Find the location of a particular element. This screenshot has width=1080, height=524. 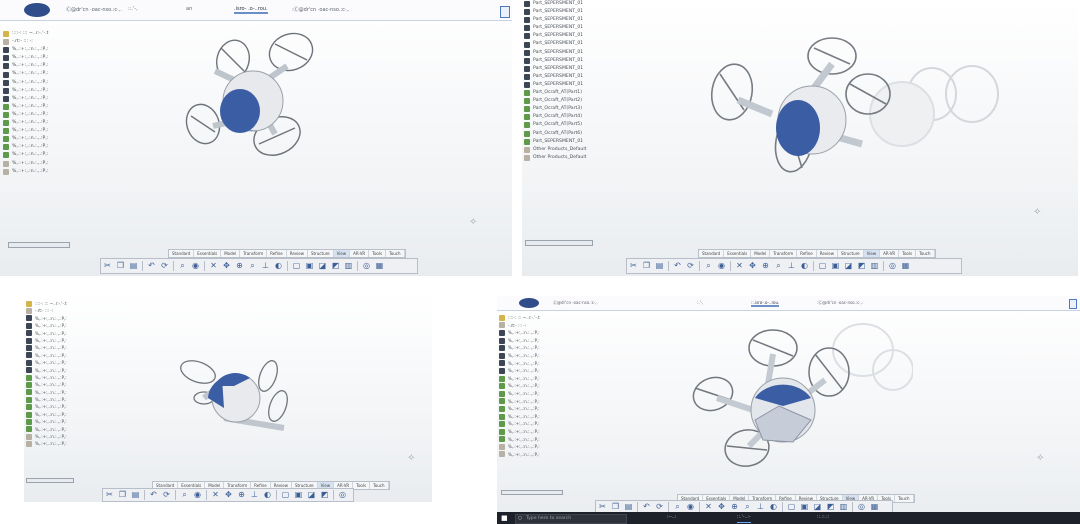

file-tab-active: ::.isro-.o-..rou. is located at coordinates (765, 303).